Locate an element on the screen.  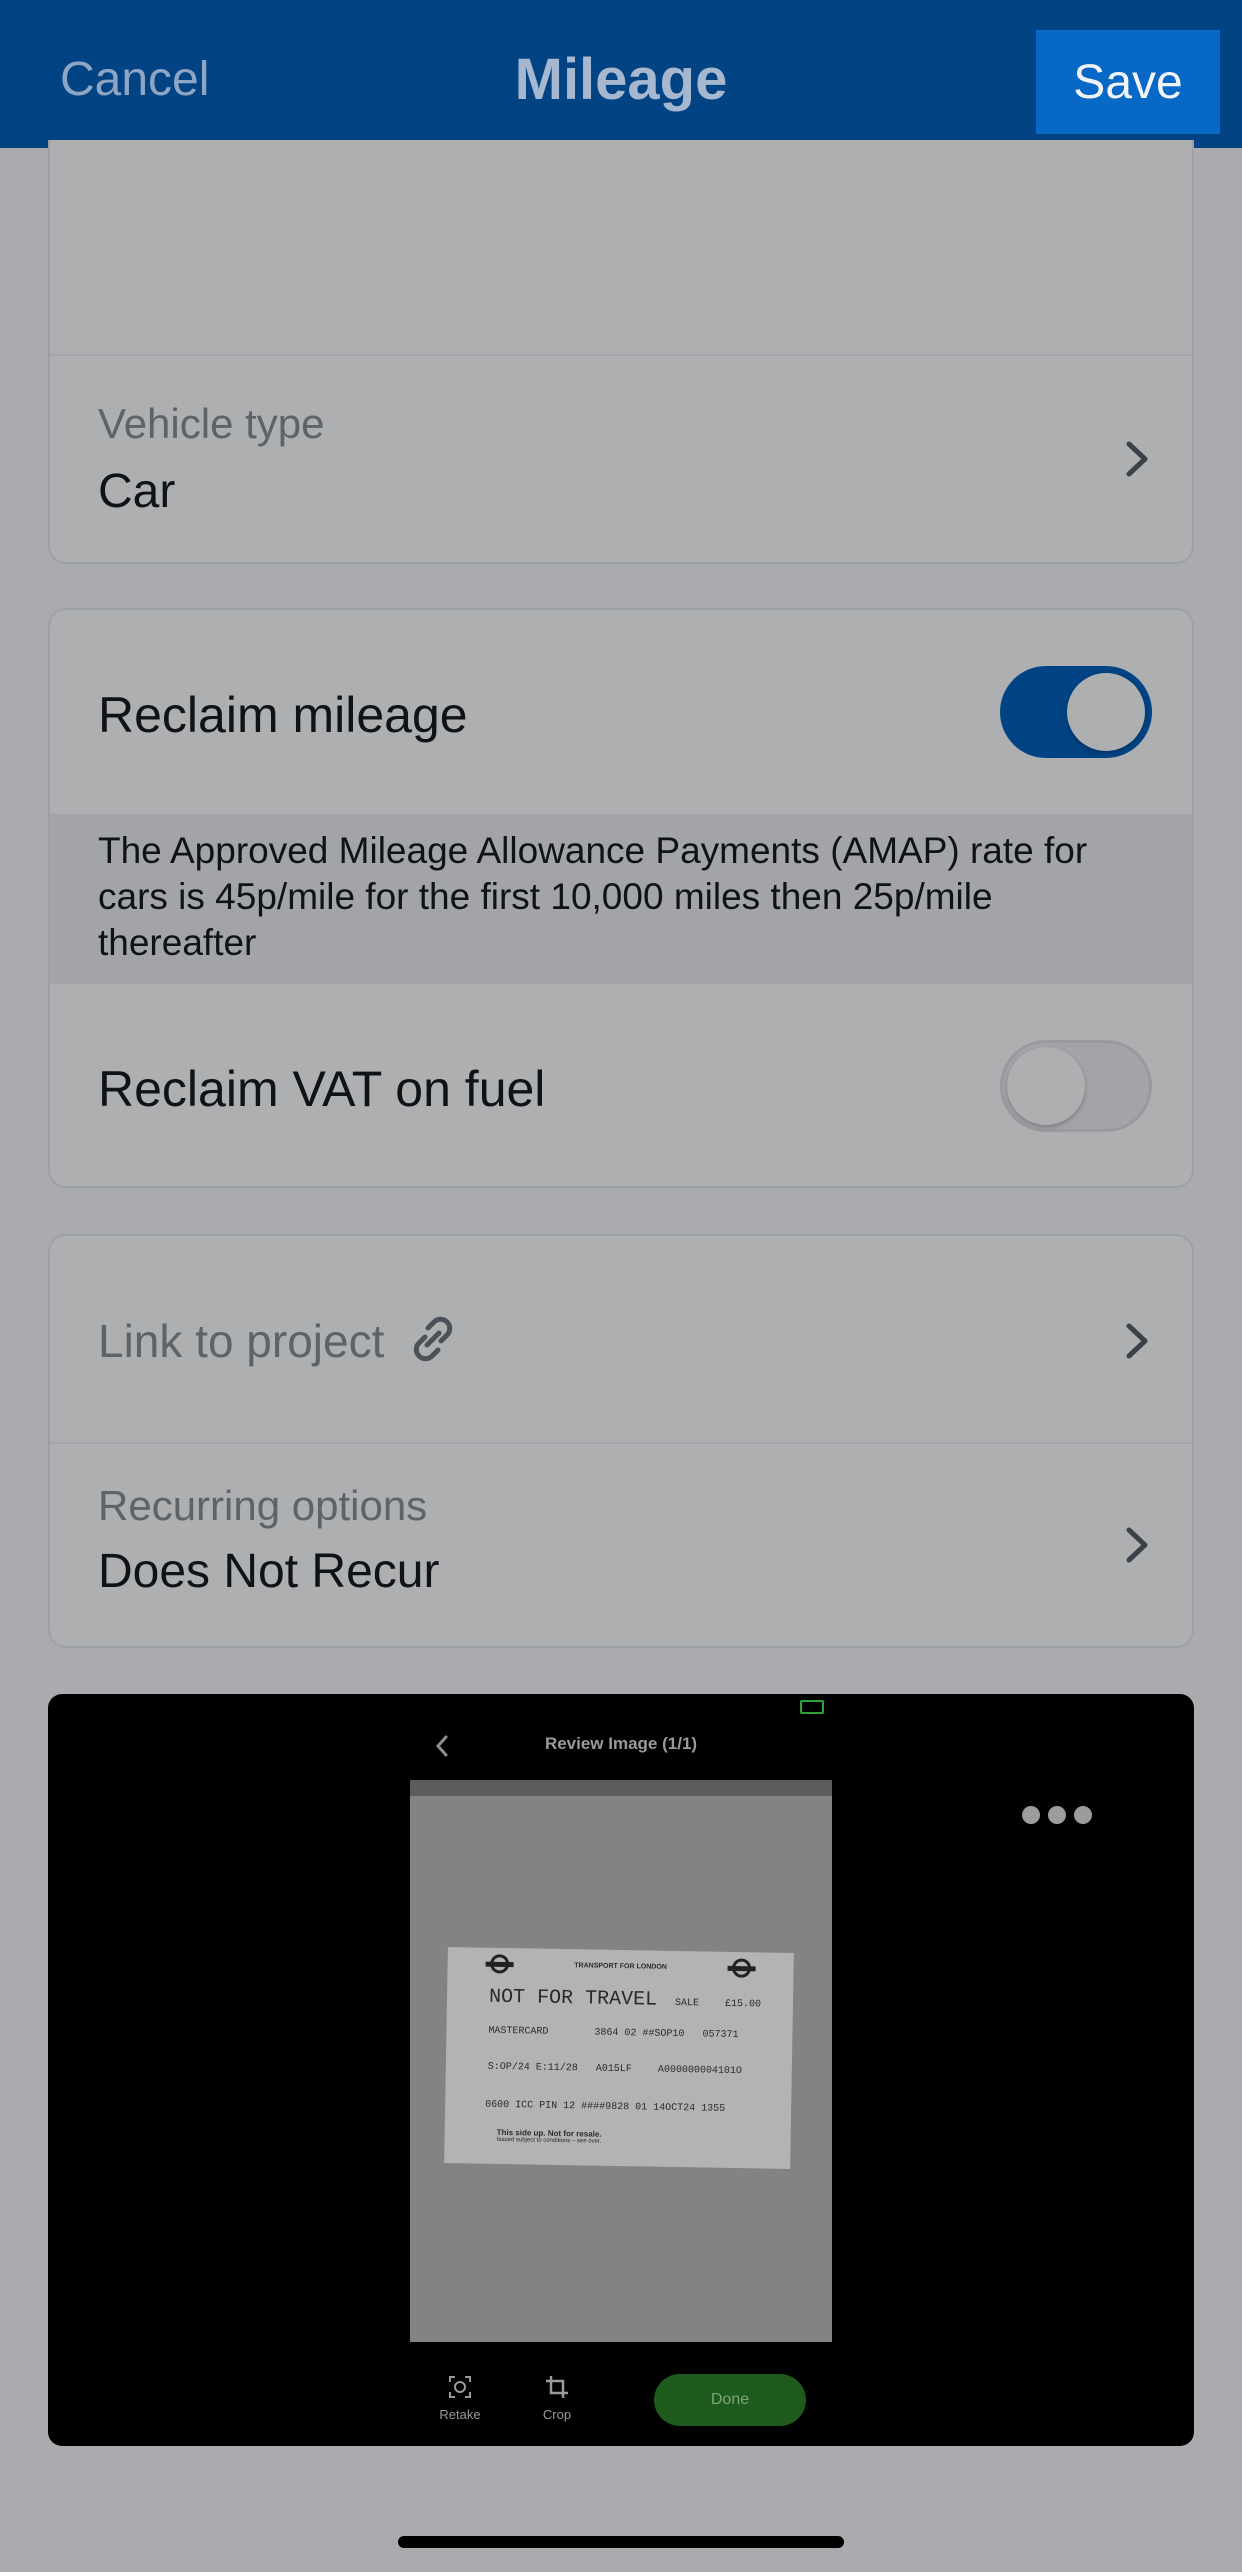
vehicle-type-label: Vehicle type is located at coordinates (211, 423).